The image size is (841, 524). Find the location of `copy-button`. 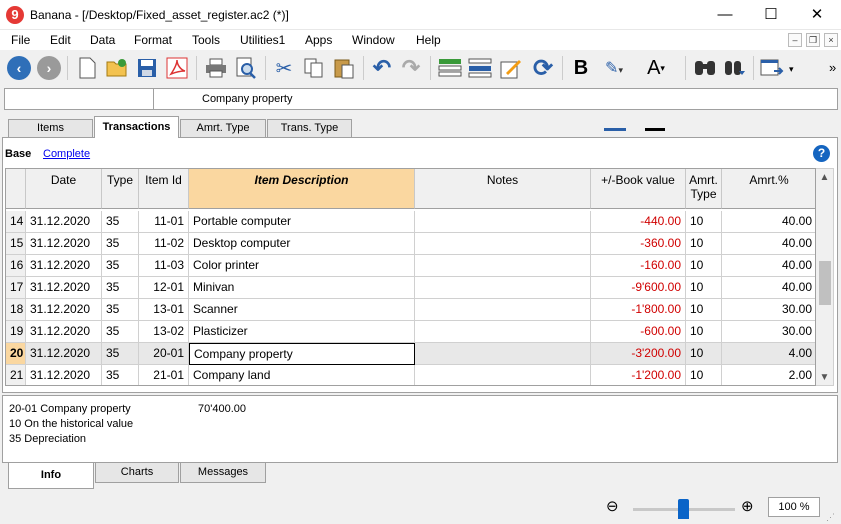

copy-button is located at coordinates (314, 68).